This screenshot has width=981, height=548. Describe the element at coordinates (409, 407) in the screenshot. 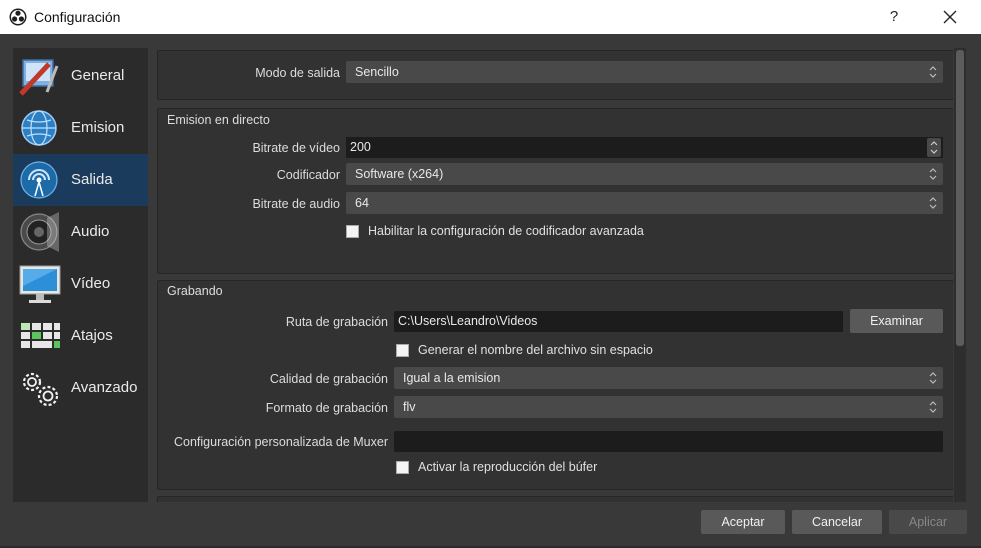

I see `recording-format-value: flv` at that location.